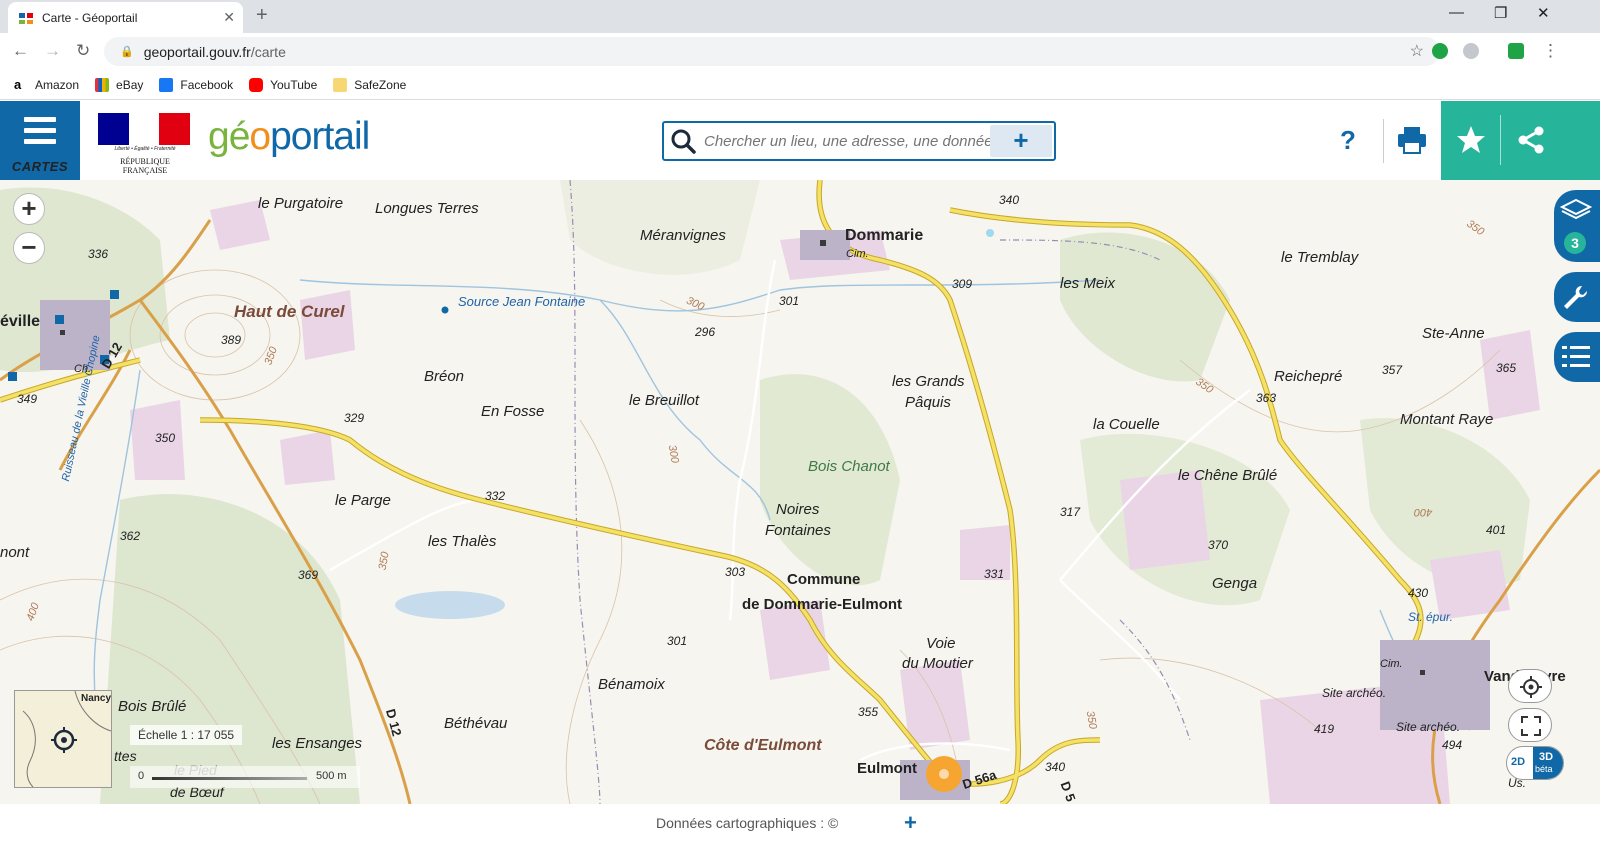  I want to click on place-label: les Meix, so click(1088, 283).